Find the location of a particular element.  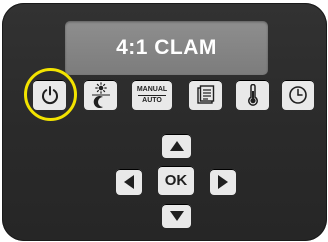

clock-icon is located at coordinates (298, 95).